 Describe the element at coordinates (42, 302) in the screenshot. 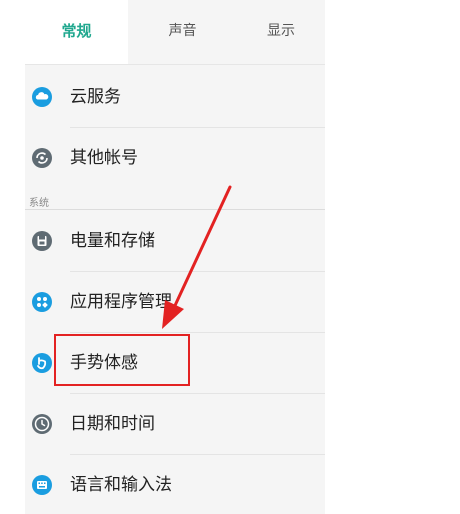

I see `apps-icon` at that location.